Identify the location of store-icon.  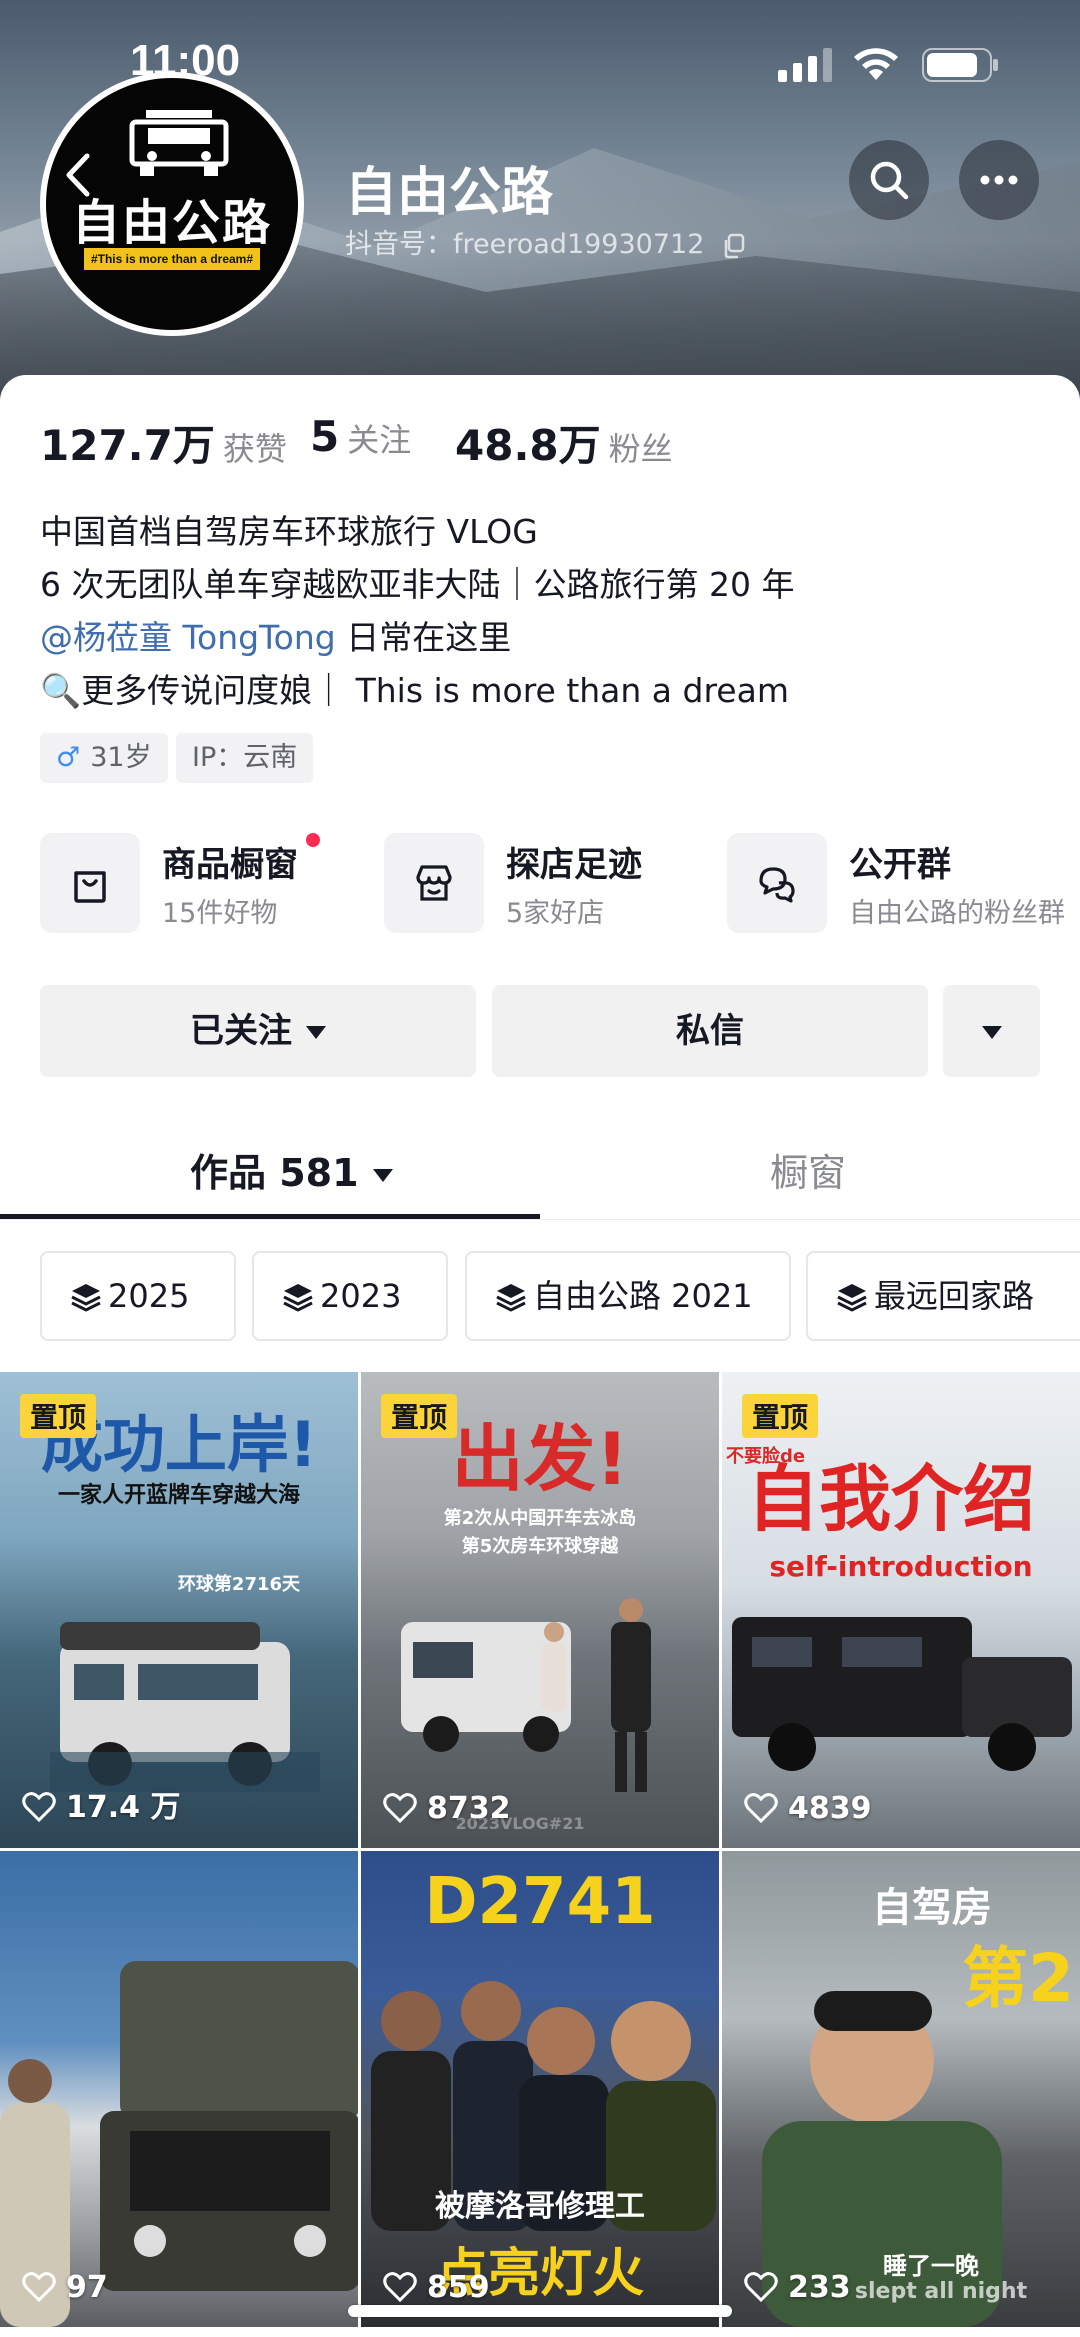
(434, 883).